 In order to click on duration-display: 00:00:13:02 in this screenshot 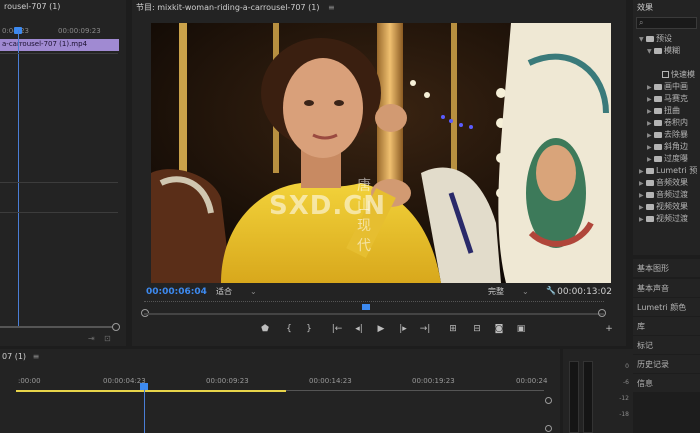, I will do `click(584, 292)`.